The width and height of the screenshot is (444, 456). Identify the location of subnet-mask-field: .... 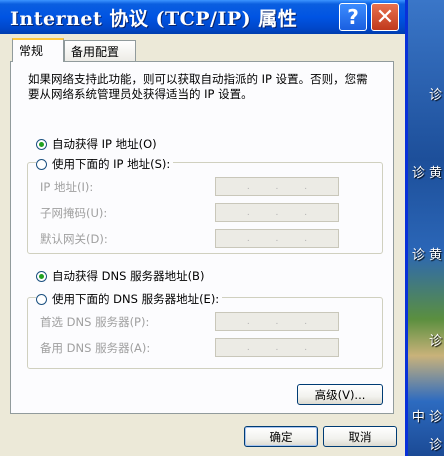
(277, 212).